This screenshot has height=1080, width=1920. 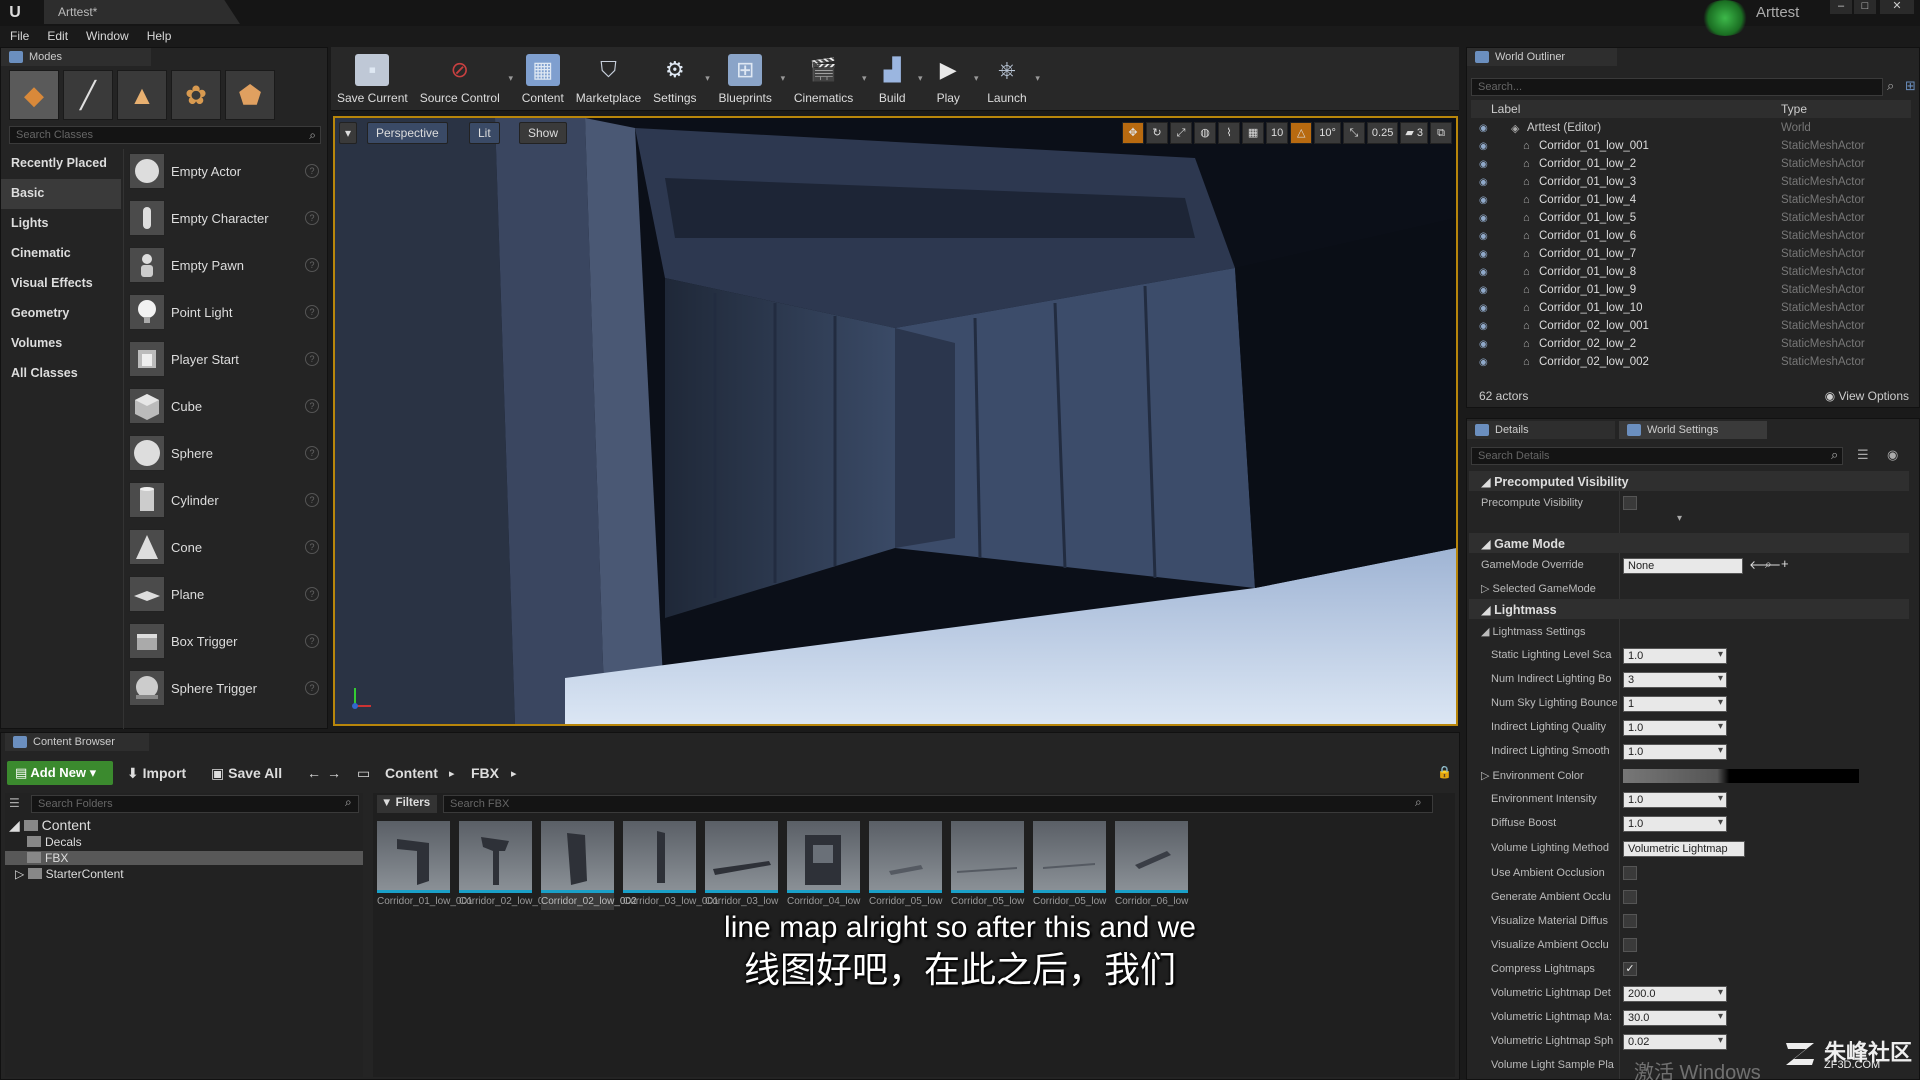 I want to click on actor-item: Plane?, so click(x=225, y=595).